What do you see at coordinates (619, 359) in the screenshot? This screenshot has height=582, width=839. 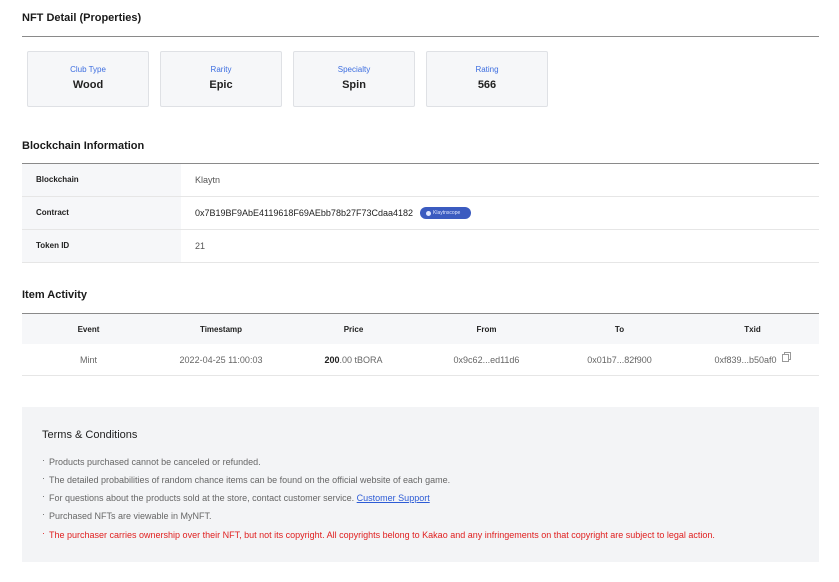 I see `to-address-cell: 0x01b7...82f900` at bounding box center [619, 359].